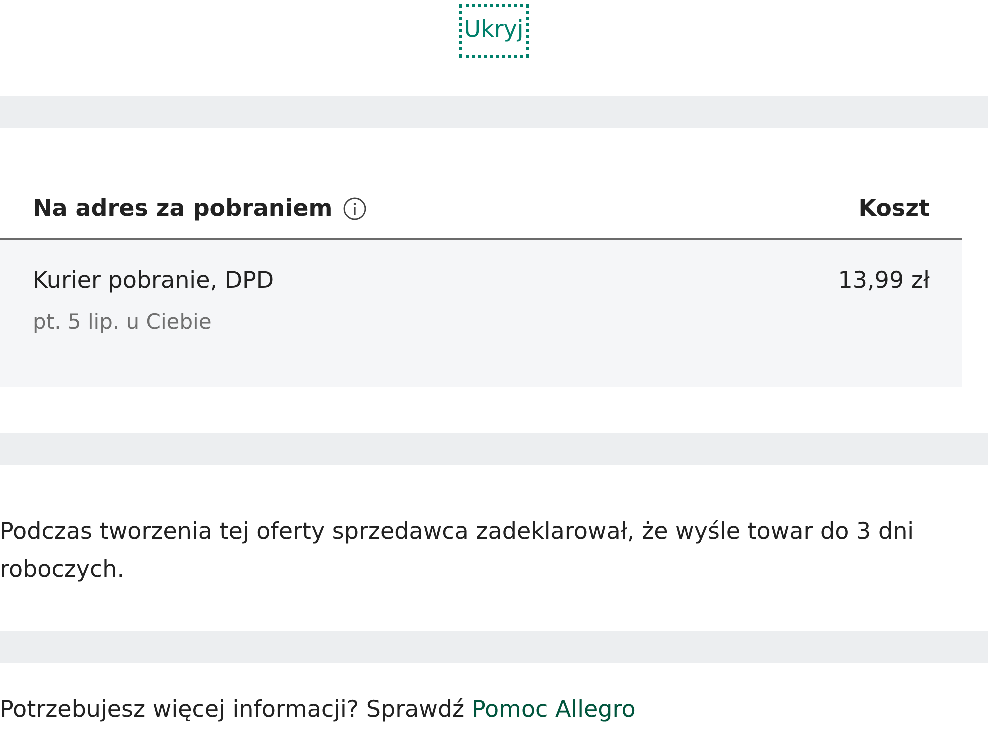 This screenshot has height=754, width=988. I want to click on column-header: Koszt, so click(894, 209).